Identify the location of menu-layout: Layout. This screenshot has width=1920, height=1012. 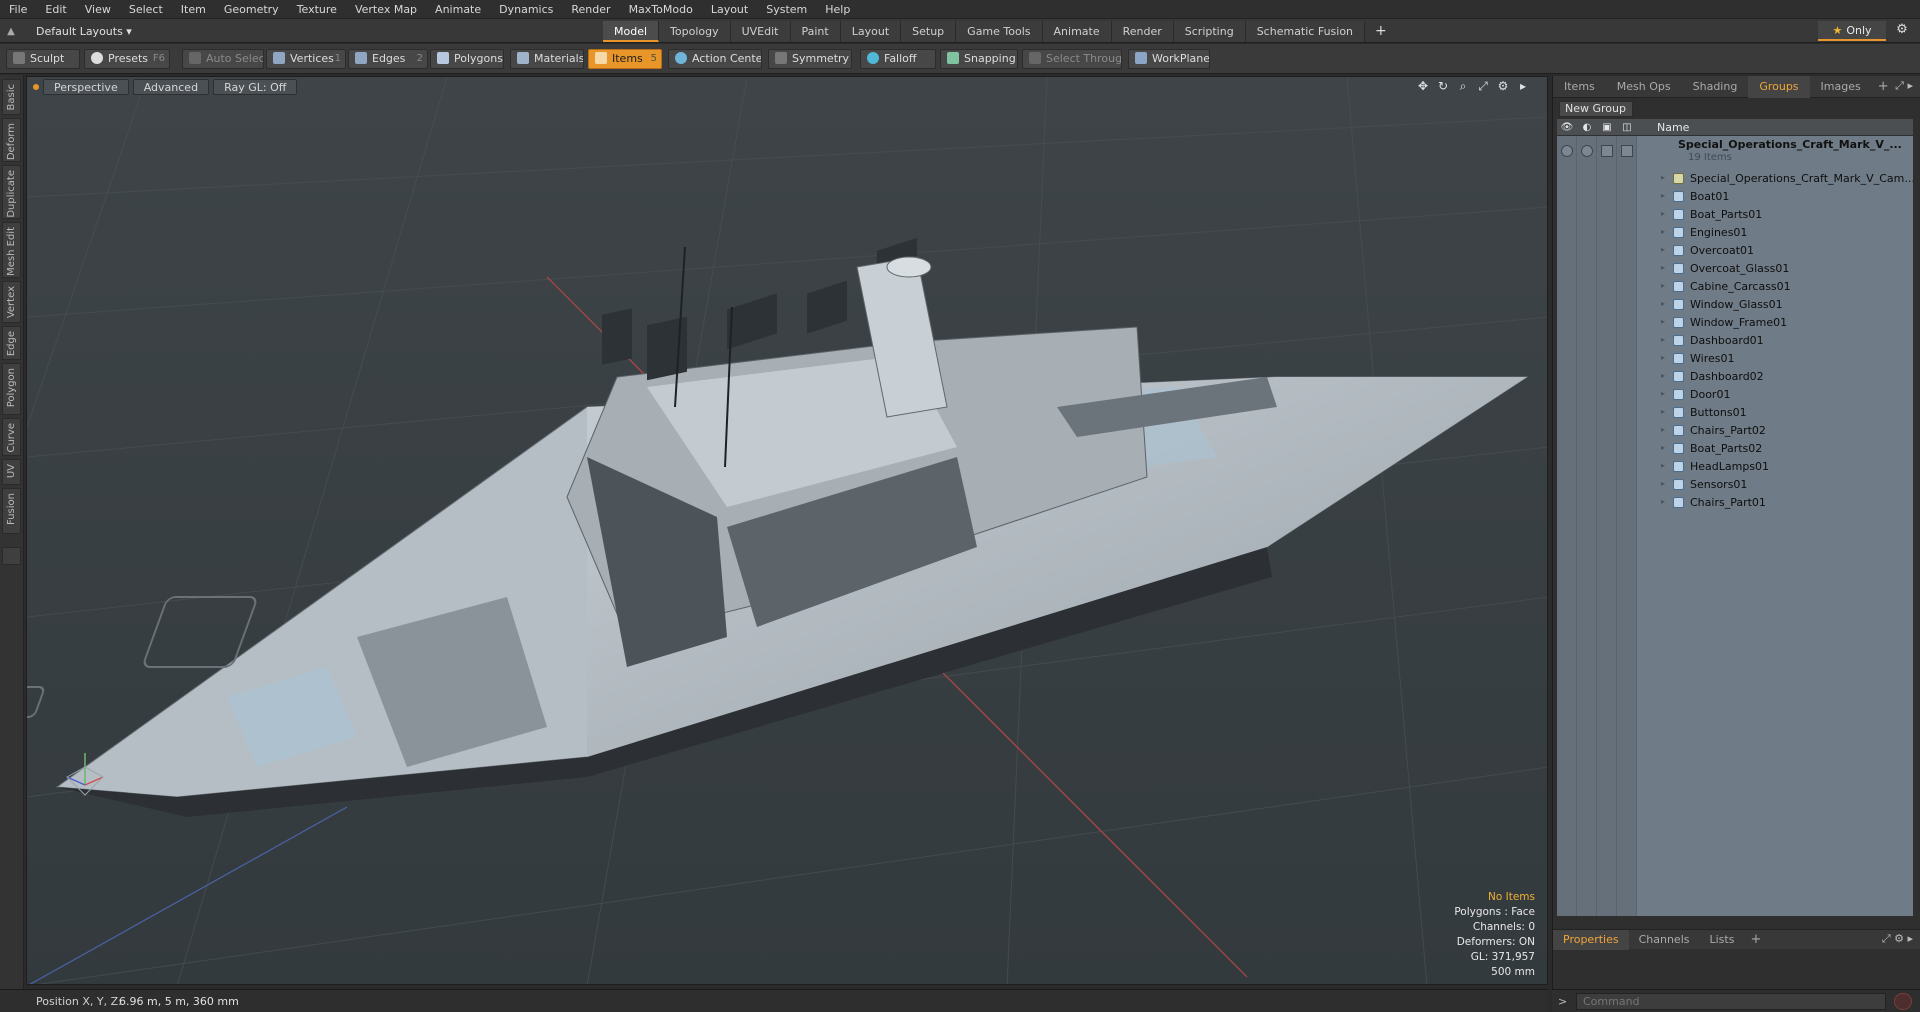
(729, 9).